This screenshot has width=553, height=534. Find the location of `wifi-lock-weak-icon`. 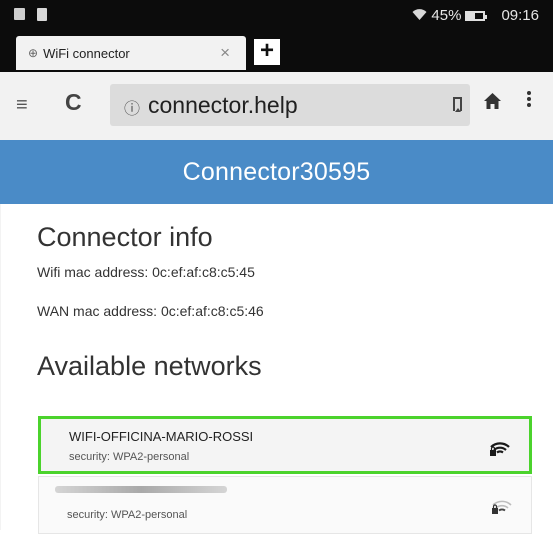

wifi-lock-weak-icon is located at coordinates (502, 507).